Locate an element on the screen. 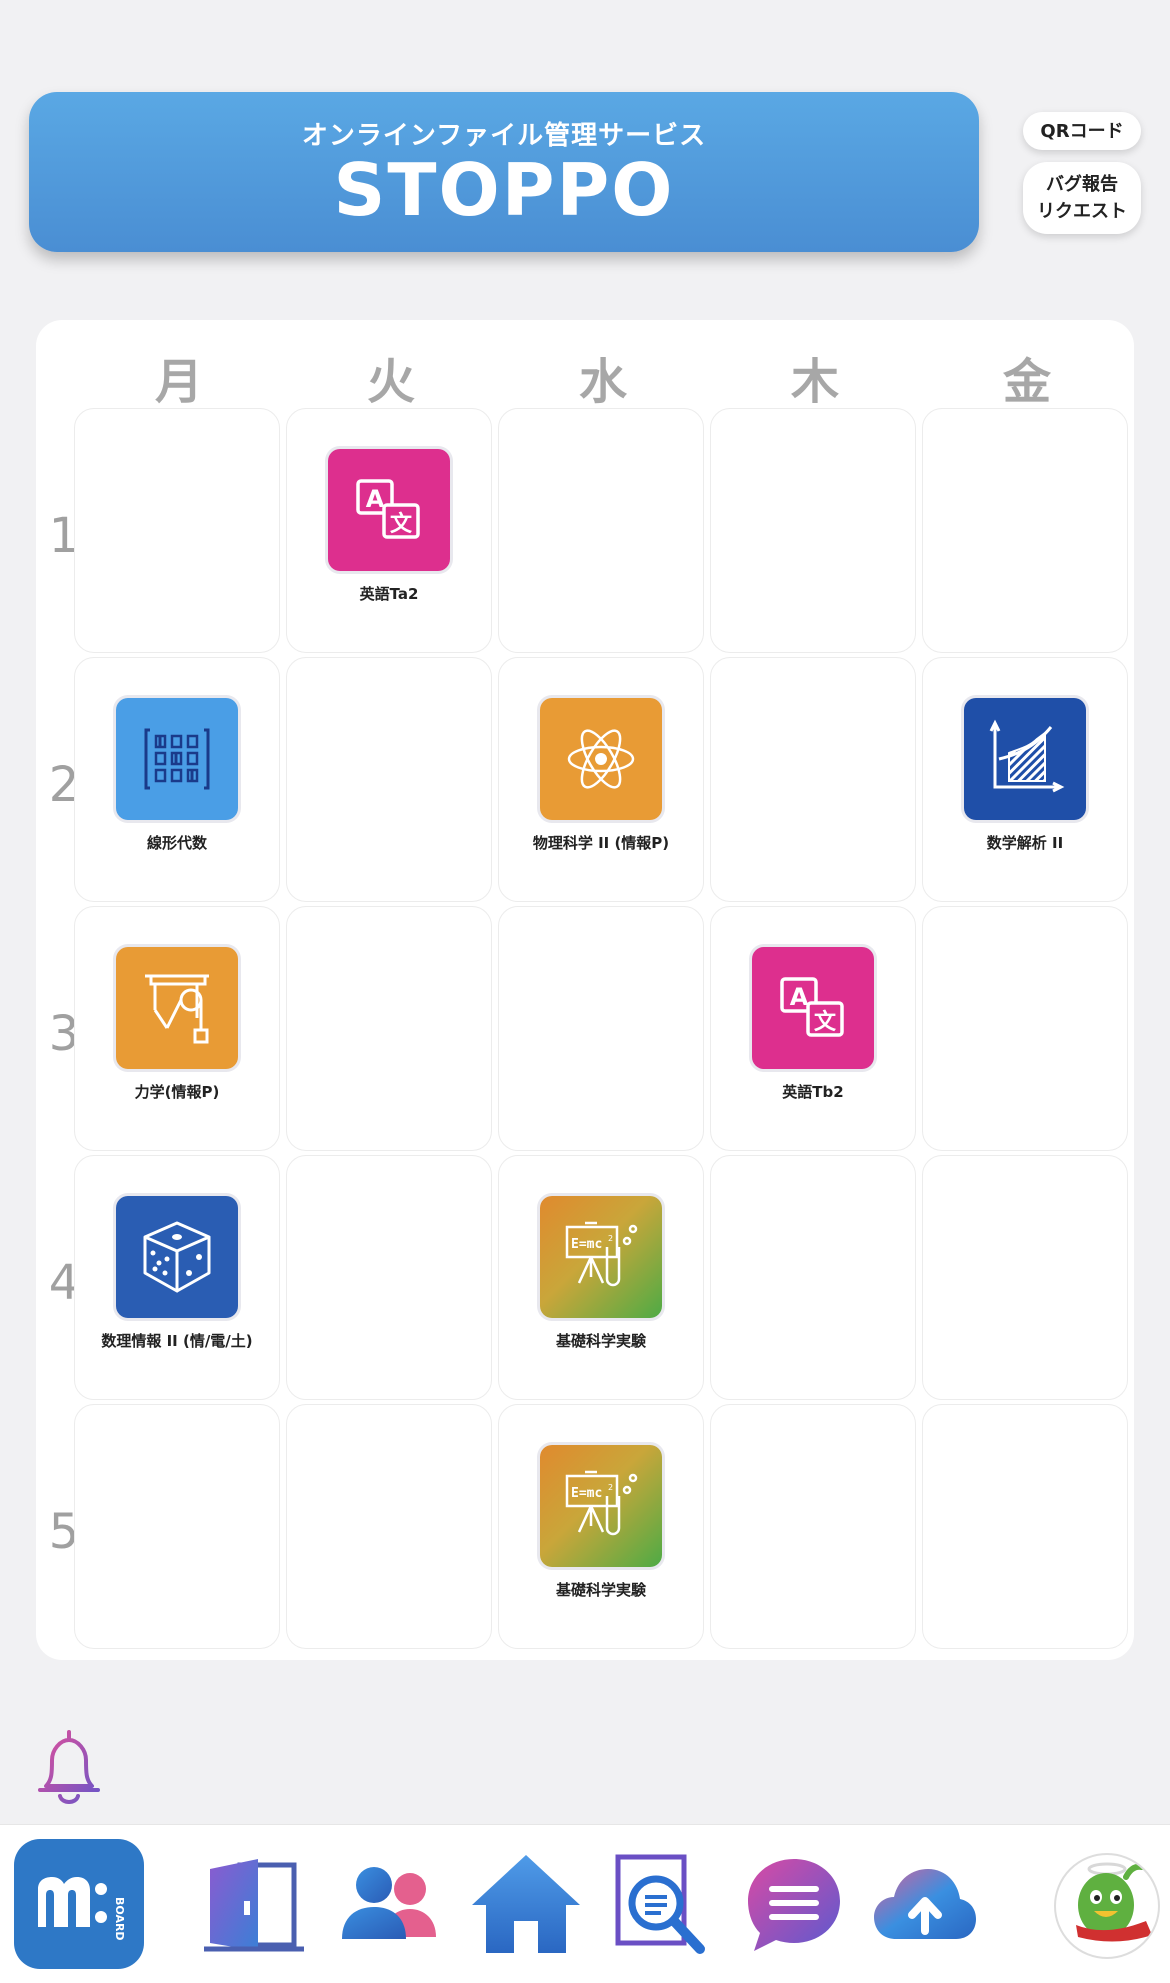 This screenshot has height=1983, width=1170. notification-bell-icon is located at coordinates (69, 1769).